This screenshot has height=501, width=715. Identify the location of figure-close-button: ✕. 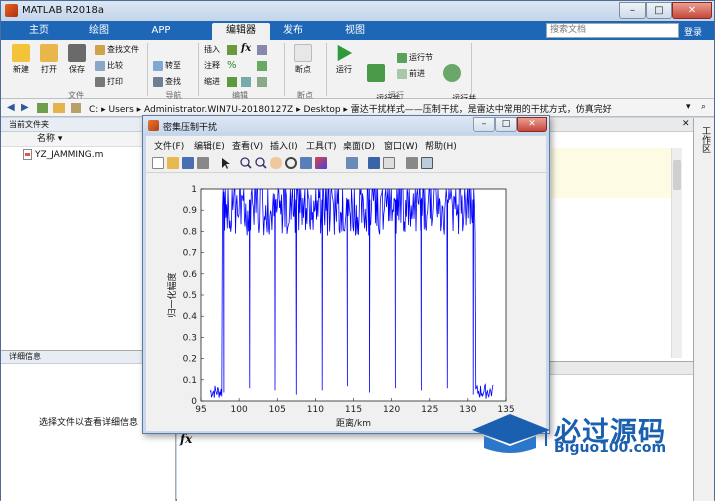
(532, 124).